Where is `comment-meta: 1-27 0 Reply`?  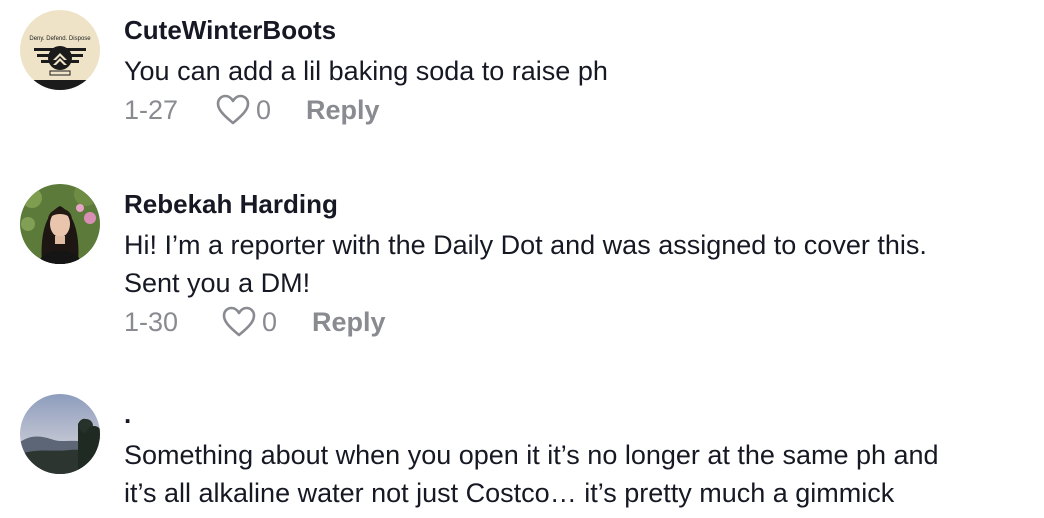 comment-meta: 1-27 0 Reply is located at coordinates (579, 110).